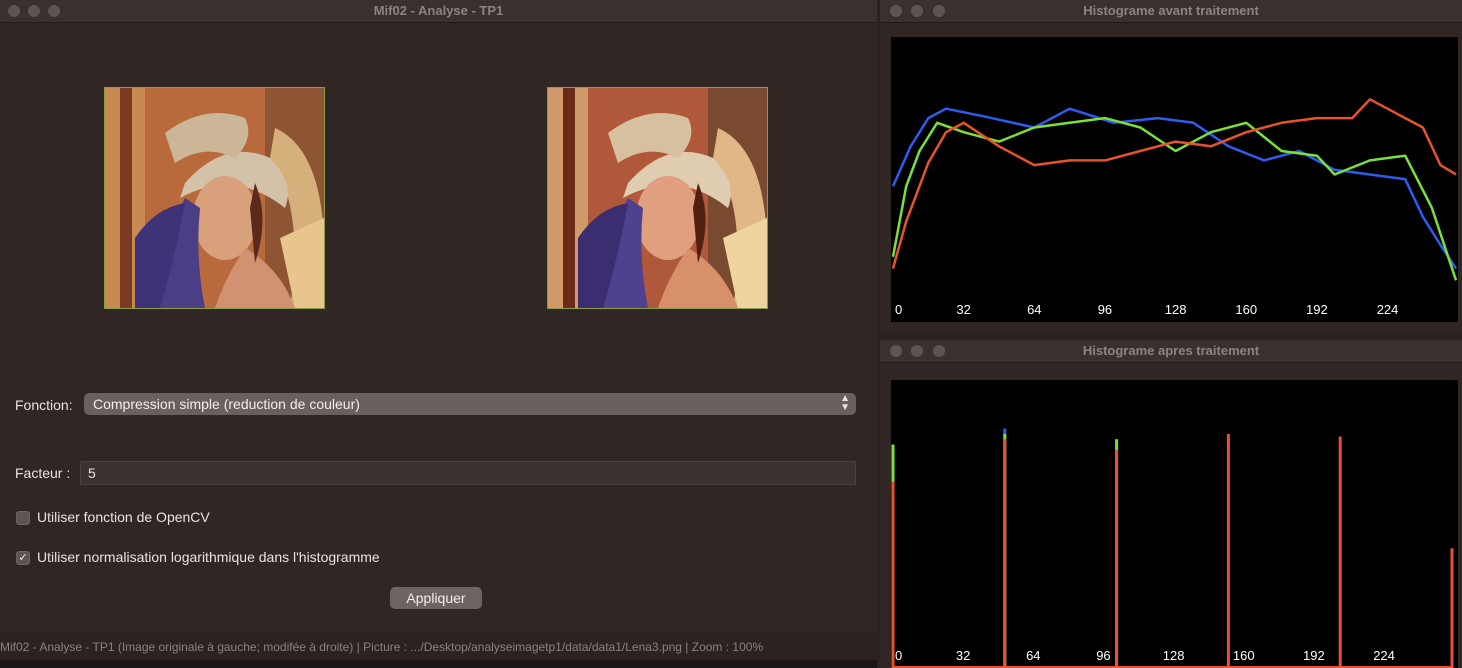 The image size is (1462, 668). I want to click on apply-button: Appliquer, so click(436, 598).